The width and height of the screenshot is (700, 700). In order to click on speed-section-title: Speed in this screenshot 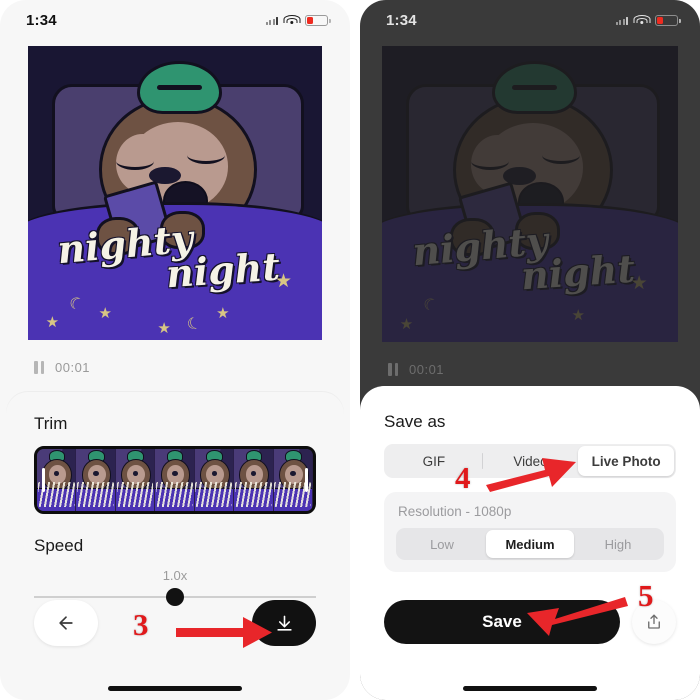, I will do `click(59, 545)`.